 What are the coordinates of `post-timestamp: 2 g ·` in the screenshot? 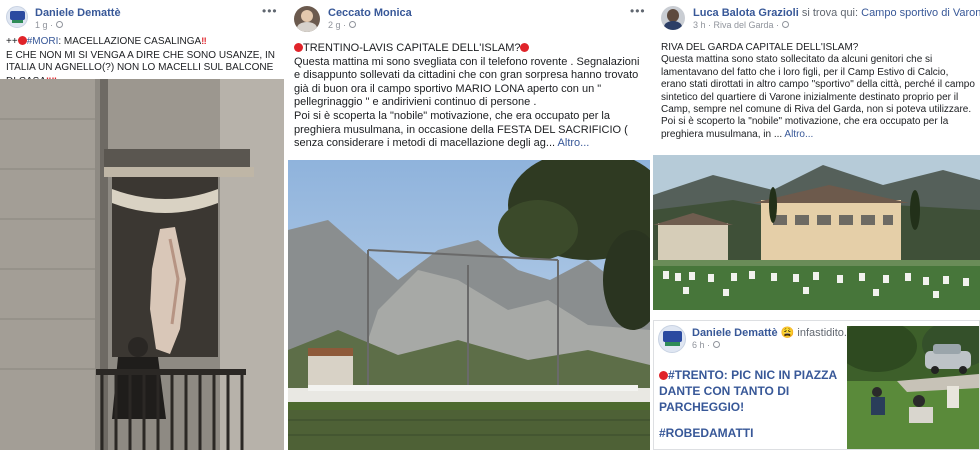 It's located at (370, 25).